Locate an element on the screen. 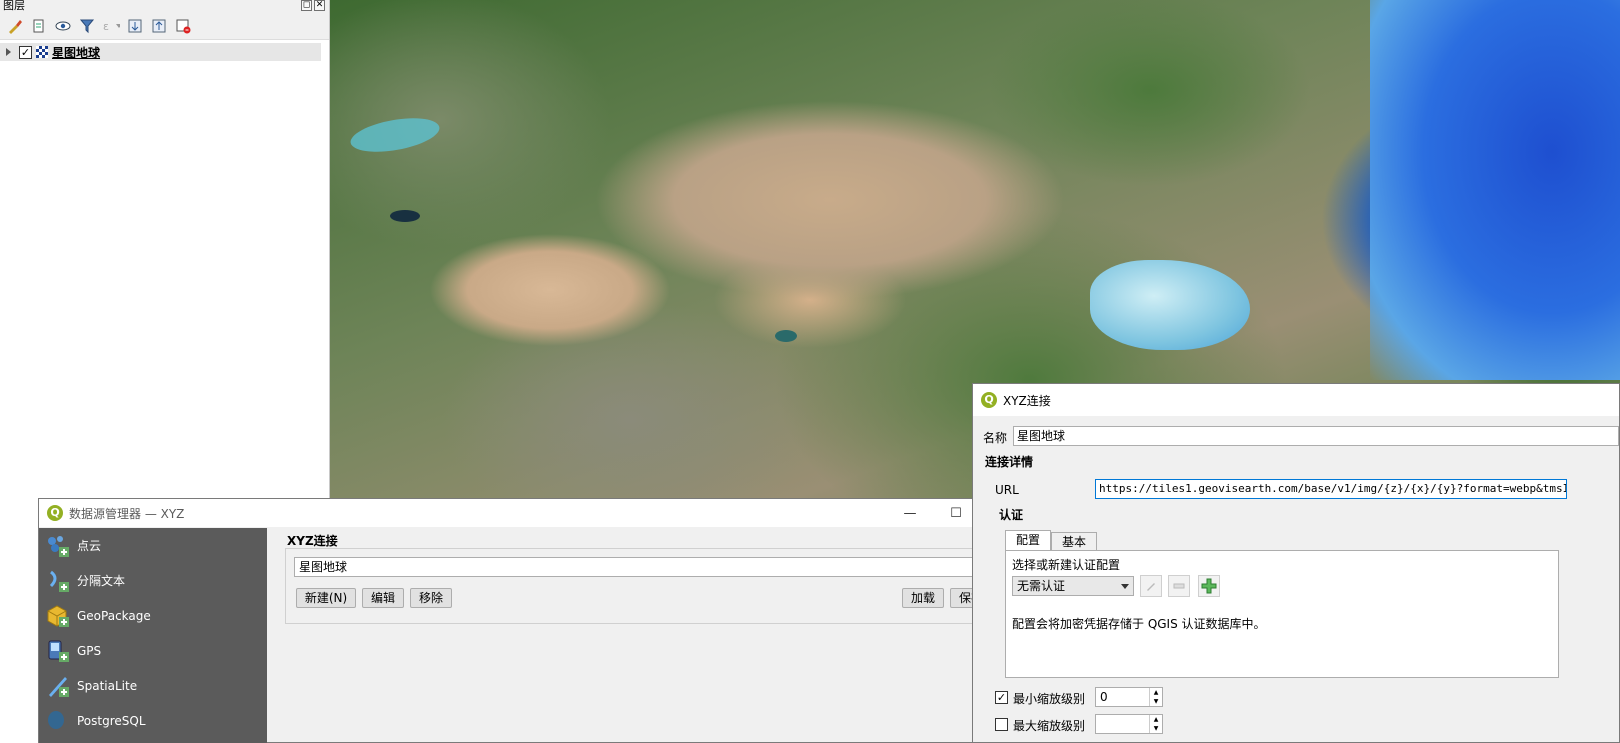 The image size is (1620, 743). visibility-eye-icon is located at coordinates (63, 26).